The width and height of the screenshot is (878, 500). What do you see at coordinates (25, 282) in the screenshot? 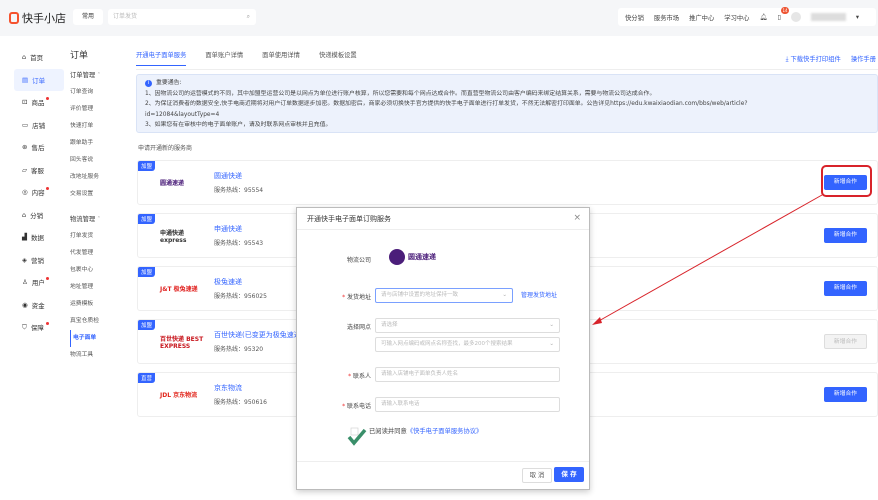
I see `user-icon: ♙` at bounding box center [25, 282].